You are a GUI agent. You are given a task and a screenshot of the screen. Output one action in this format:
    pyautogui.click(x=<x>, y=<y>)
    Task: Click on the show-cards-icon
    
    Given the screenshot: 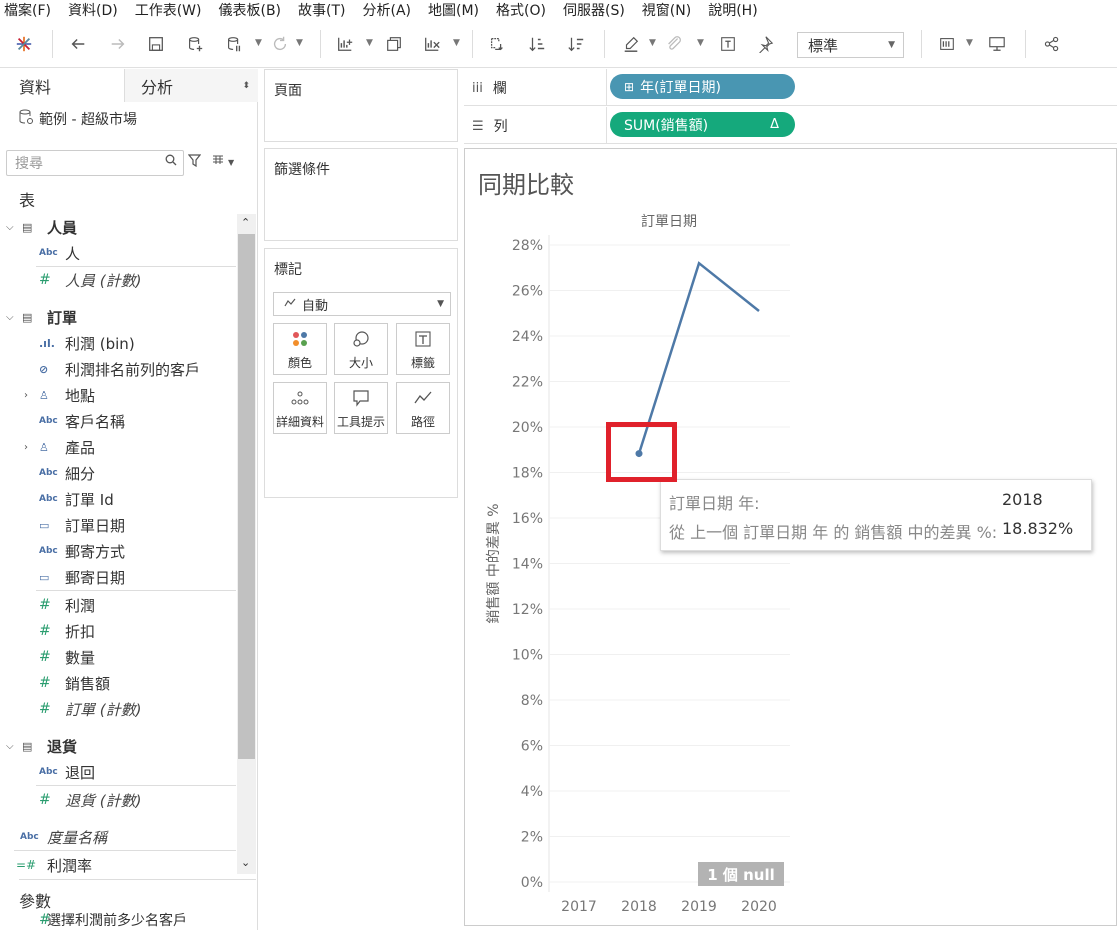 What is the action you would take?
    pyautogui.click(x=947, y=44)
    